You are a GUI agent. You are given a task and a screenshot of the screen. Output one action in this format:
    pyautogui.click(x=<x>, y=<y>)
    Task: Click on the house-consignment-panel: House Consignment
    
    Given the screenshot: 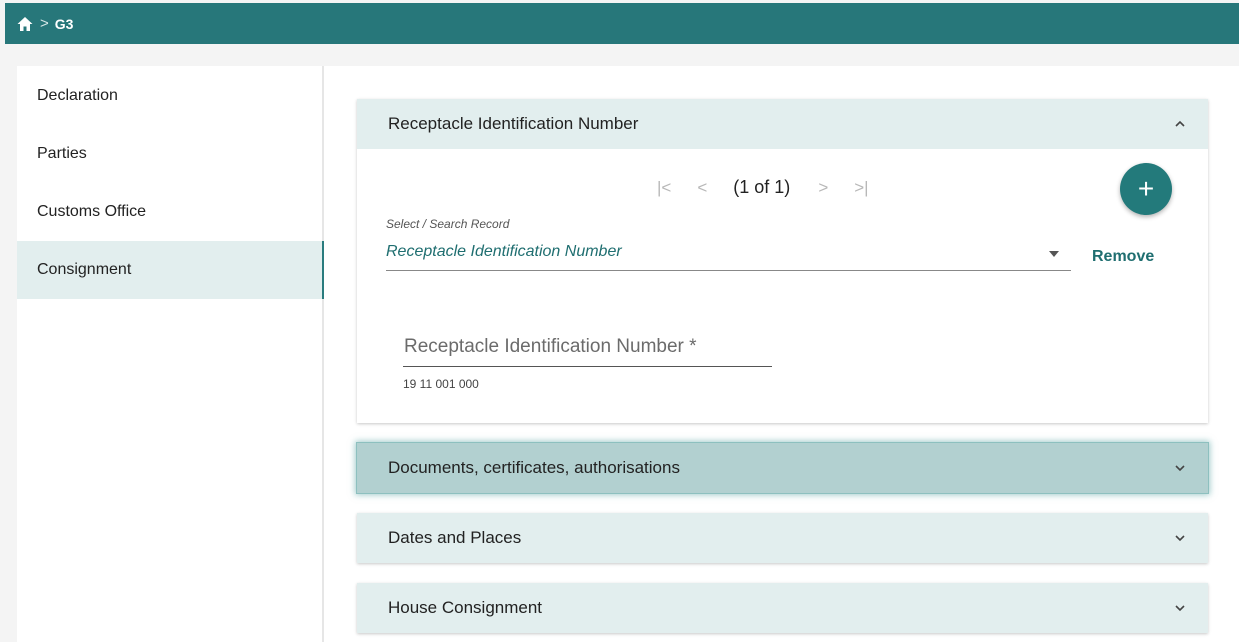 What is the action you would take?
    pyautogui.click(x=782, y=608)
    